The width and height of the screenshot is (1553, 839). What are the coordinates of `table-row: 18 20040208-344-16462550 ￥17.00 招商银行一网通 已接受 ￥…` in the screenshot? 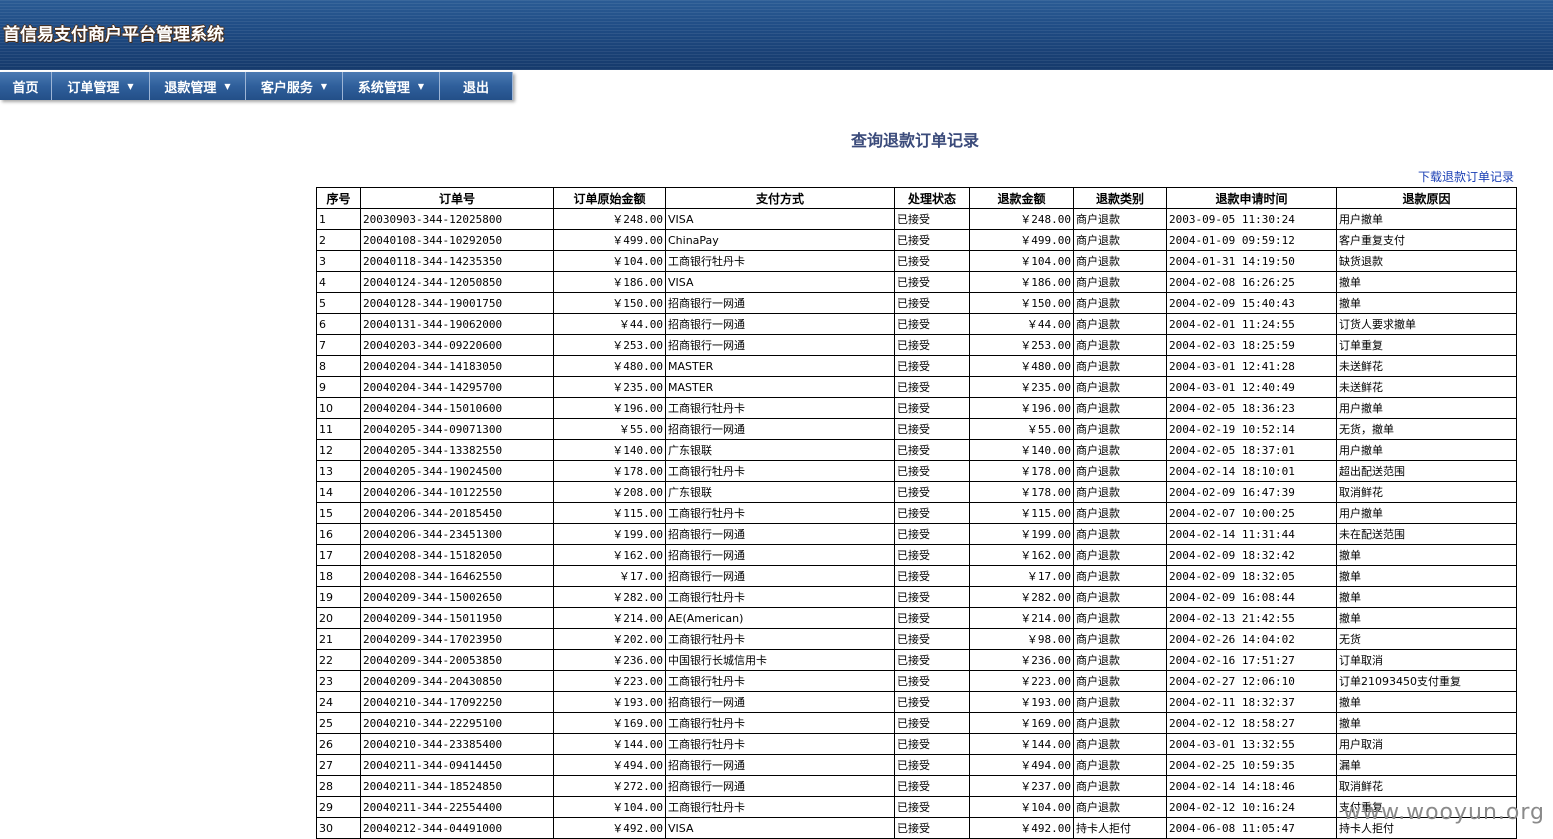 It's located at (916, 576).